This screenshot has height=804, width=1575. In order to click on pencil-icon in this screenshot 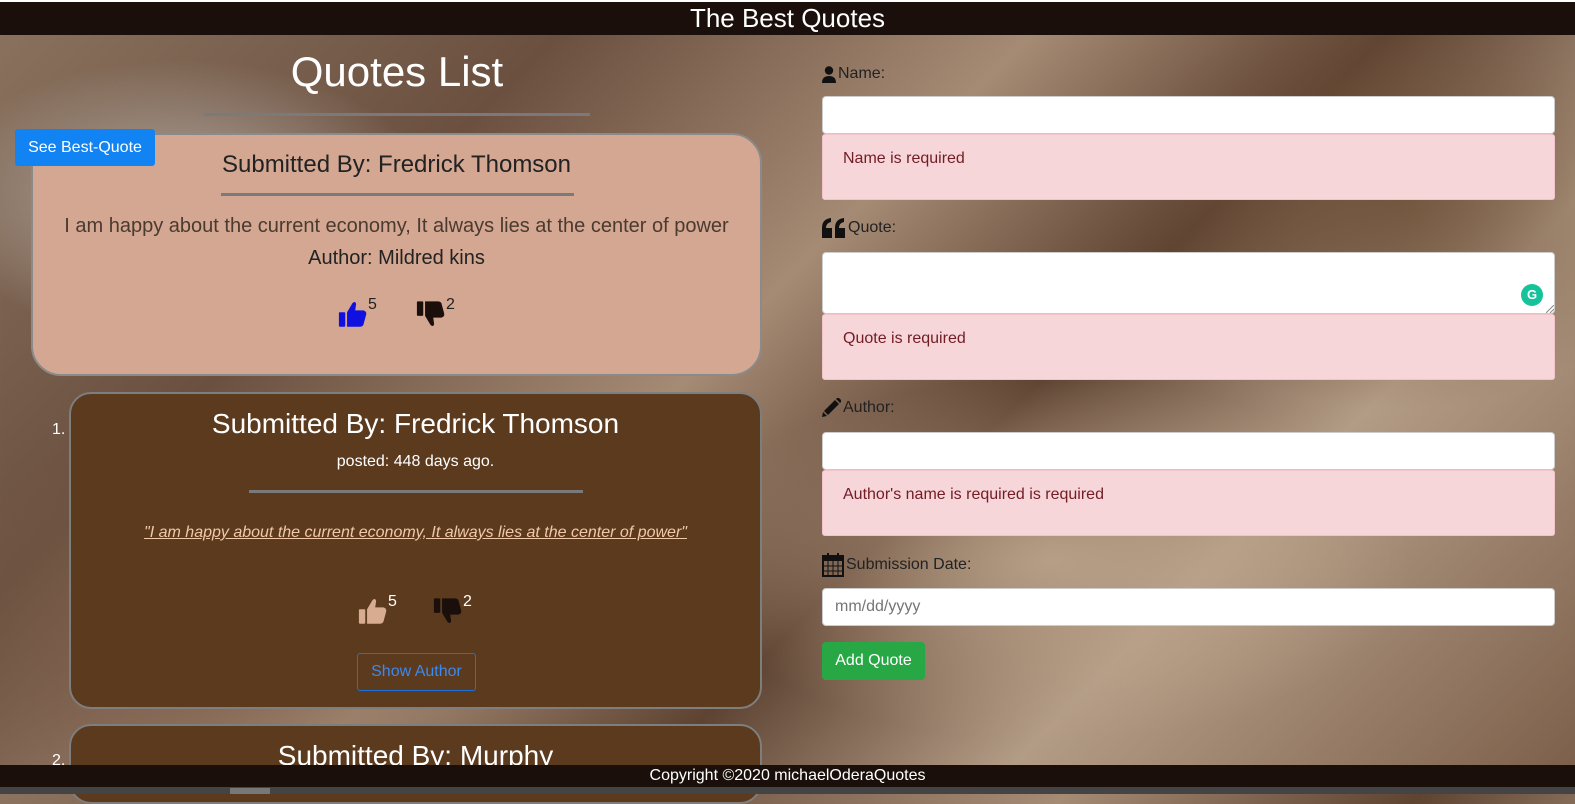, I will do `click(831, 407)`.